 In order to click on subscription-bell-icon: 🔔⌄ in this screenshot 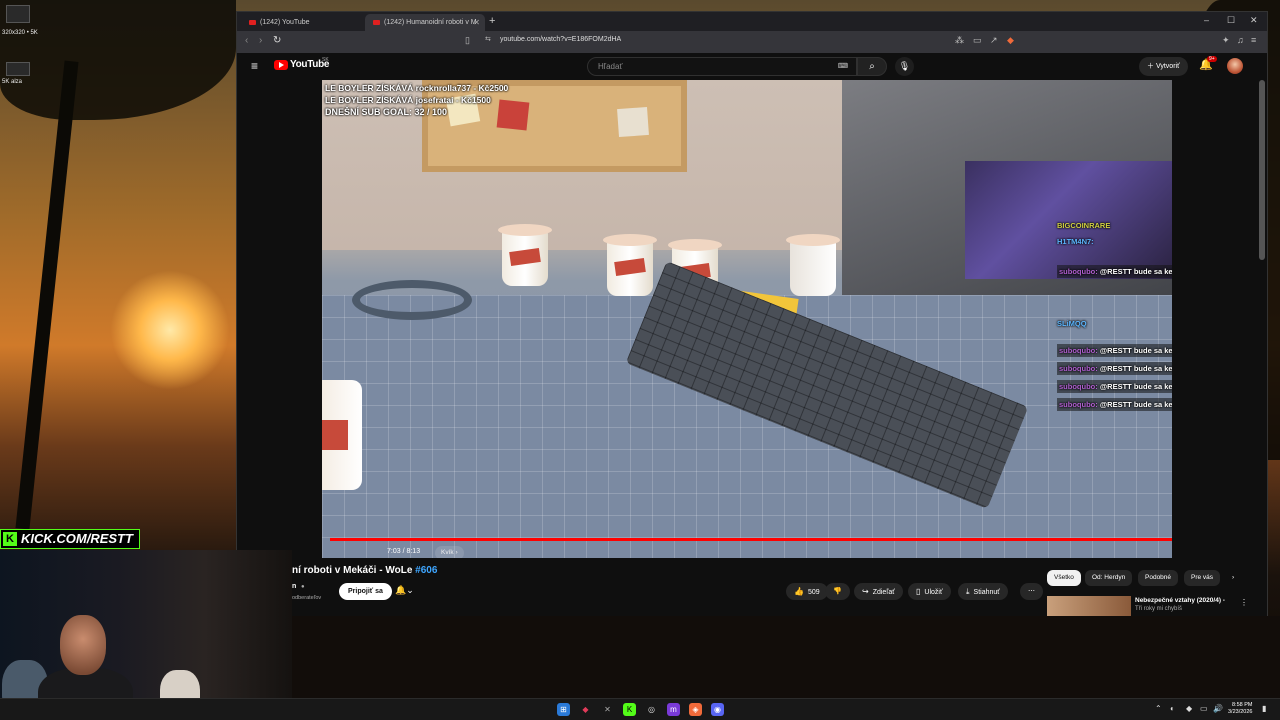, I will do `click(404, 590)`.